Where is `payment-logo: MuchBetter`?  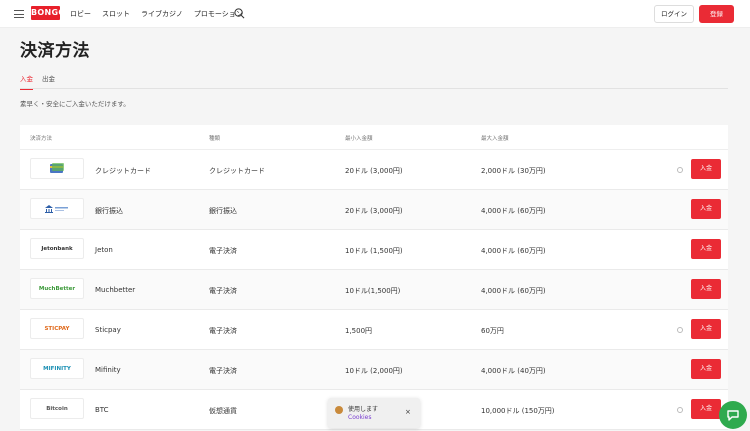
payment-logo: MuchBetter is located at coordinates (57, 288).